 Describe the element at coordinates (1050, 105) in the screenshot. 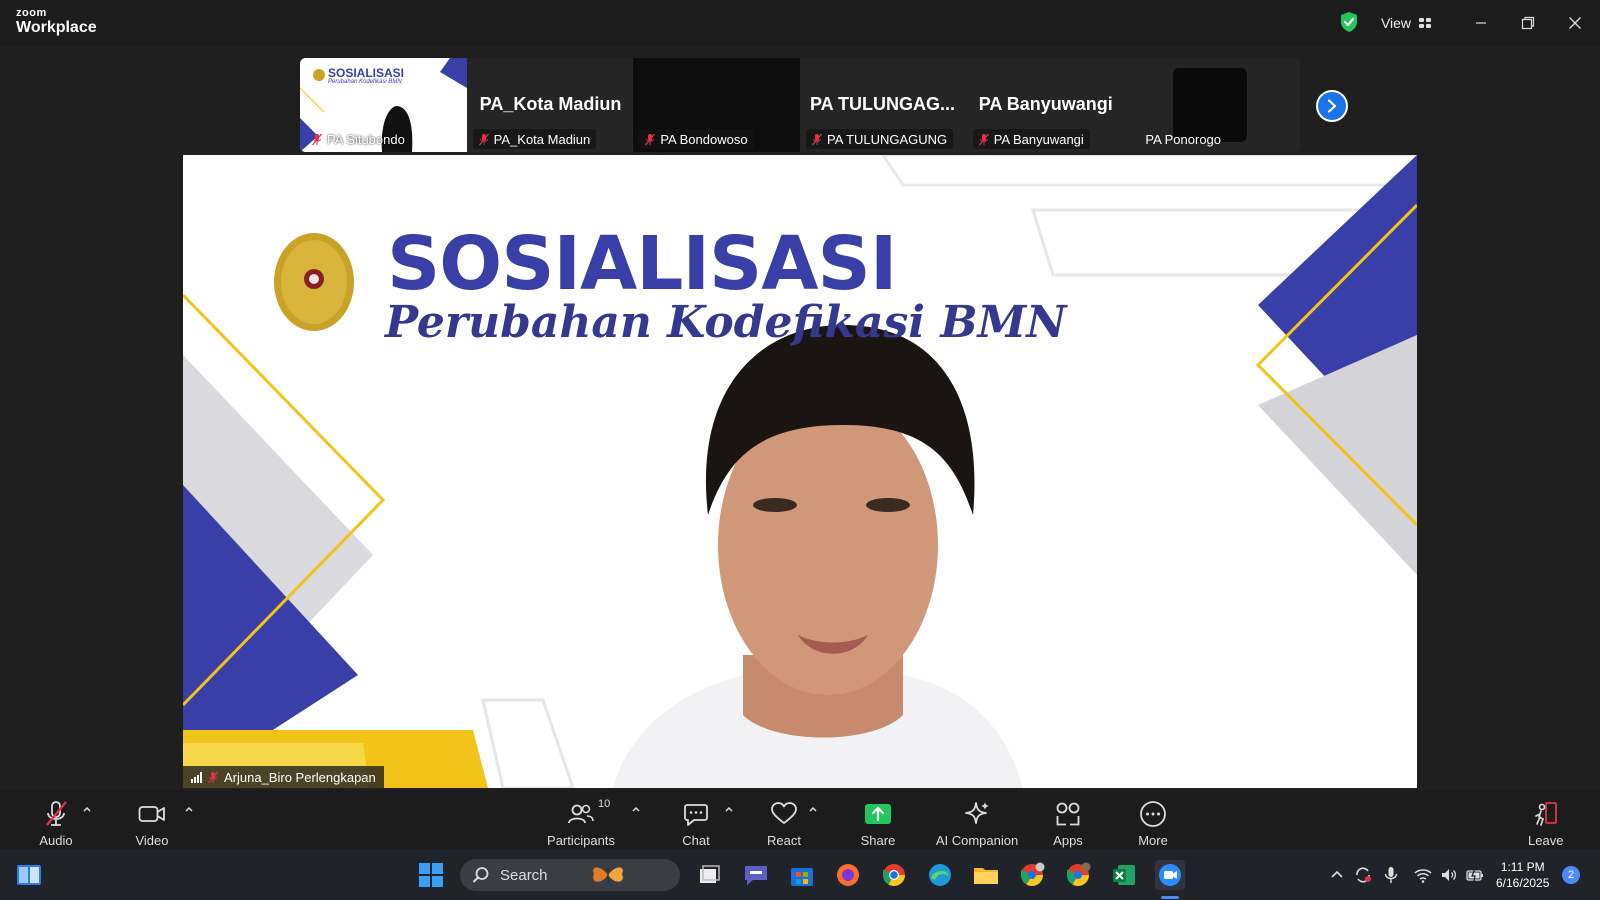

I see `participant-tile: PA Banyuwangi PA Banyuwangi` at that location.